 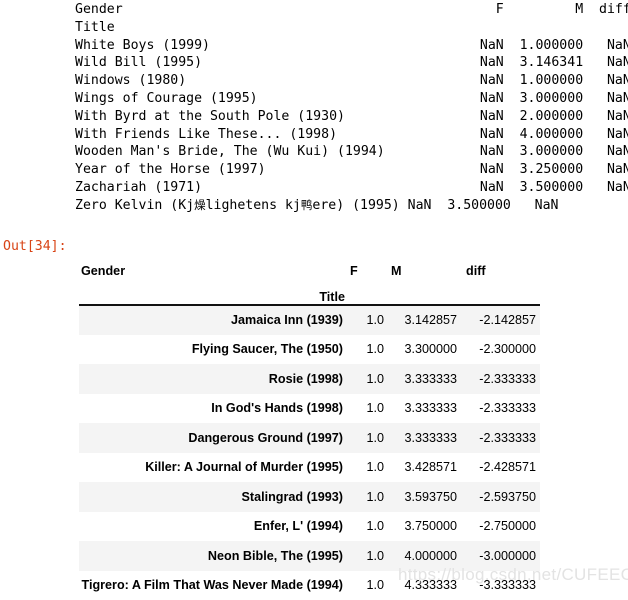 What do you see at coordinates (500, 497) in the screenshot?
I see `cell-diff: -2.593750` at bounding box center [500, 497].